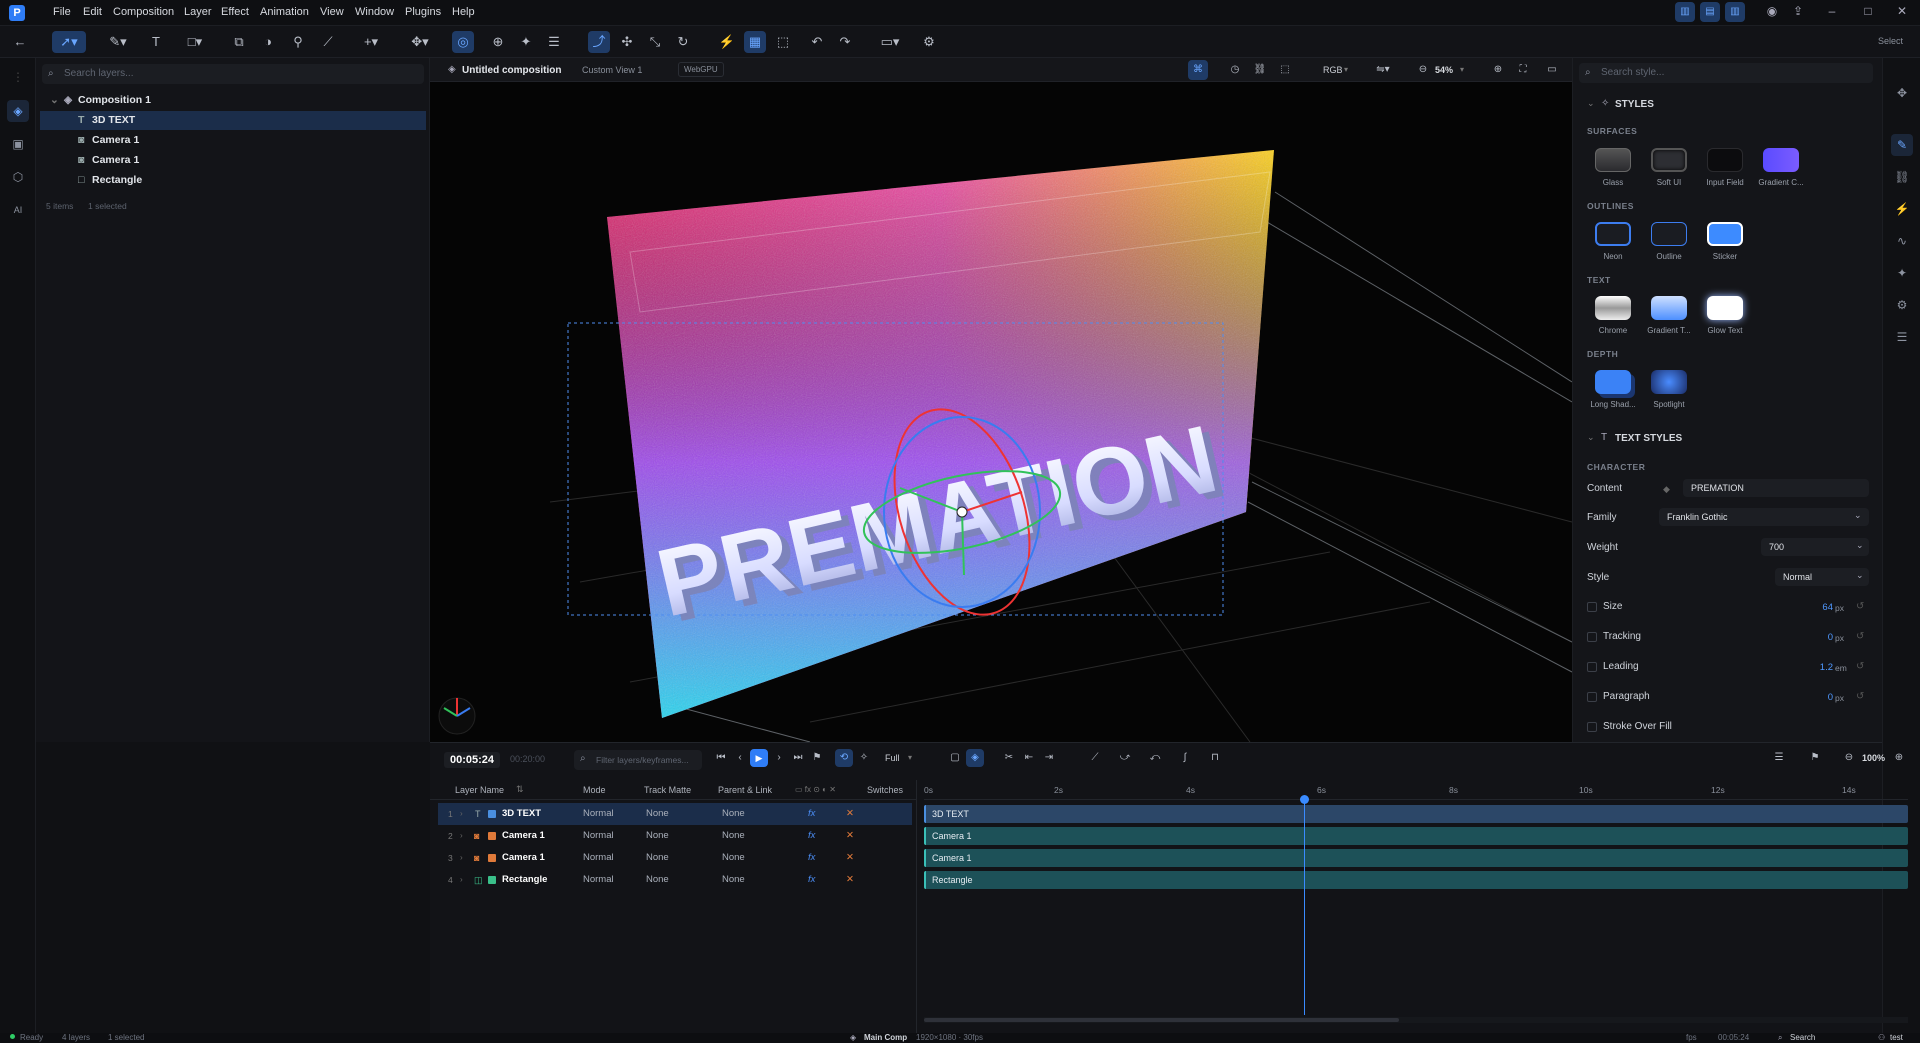  Describe the element at coordinates (1185, 758) in the screenshot. I see `ease-in-out-icon: ∫` at that location.